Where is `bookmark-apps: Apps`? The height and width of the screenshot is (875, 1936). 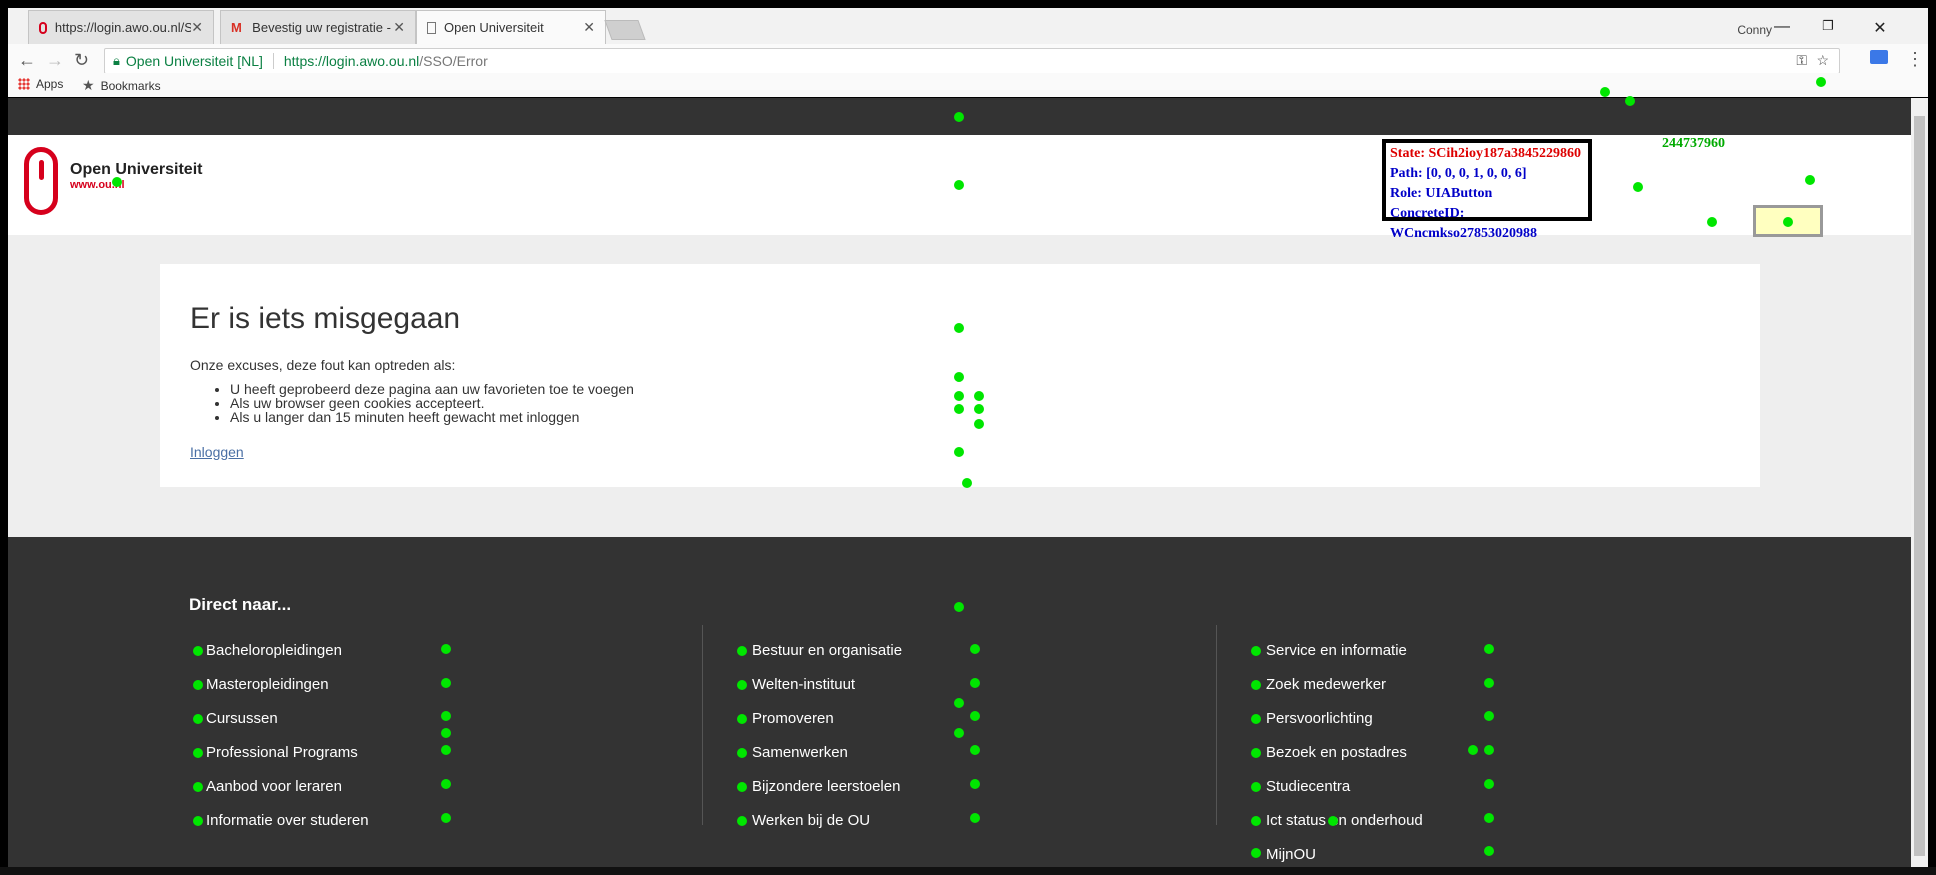
bookmark-apps: Apps is located at coordinates (40, 84).